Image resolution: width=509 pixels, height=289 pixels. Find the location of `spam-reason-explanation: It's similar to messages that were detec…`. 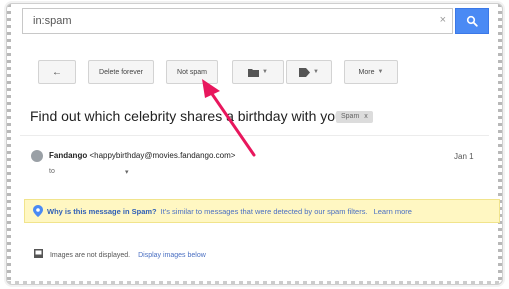

spam-reason-explanation: It's similar to messages that were detec… is located at coordinates (264, 211).